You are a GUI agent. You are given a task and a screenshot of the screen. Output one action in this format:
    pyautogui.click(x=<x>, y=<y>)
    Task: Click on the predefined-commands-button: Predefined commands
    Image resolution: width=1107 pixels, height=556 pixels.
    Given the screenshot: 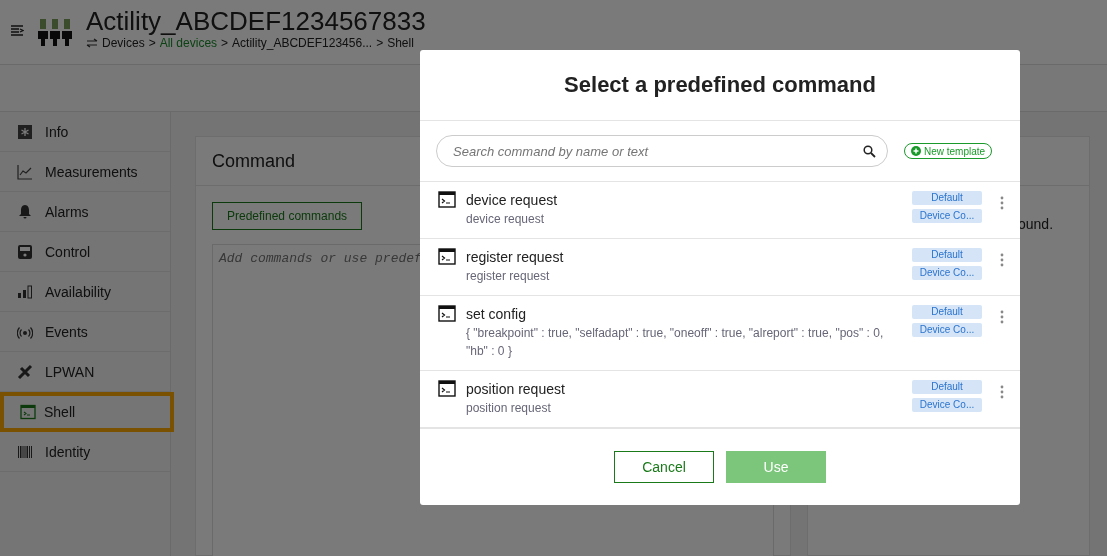 What is the action you would take?
    pyautogui.click(x=287, y=216)
    